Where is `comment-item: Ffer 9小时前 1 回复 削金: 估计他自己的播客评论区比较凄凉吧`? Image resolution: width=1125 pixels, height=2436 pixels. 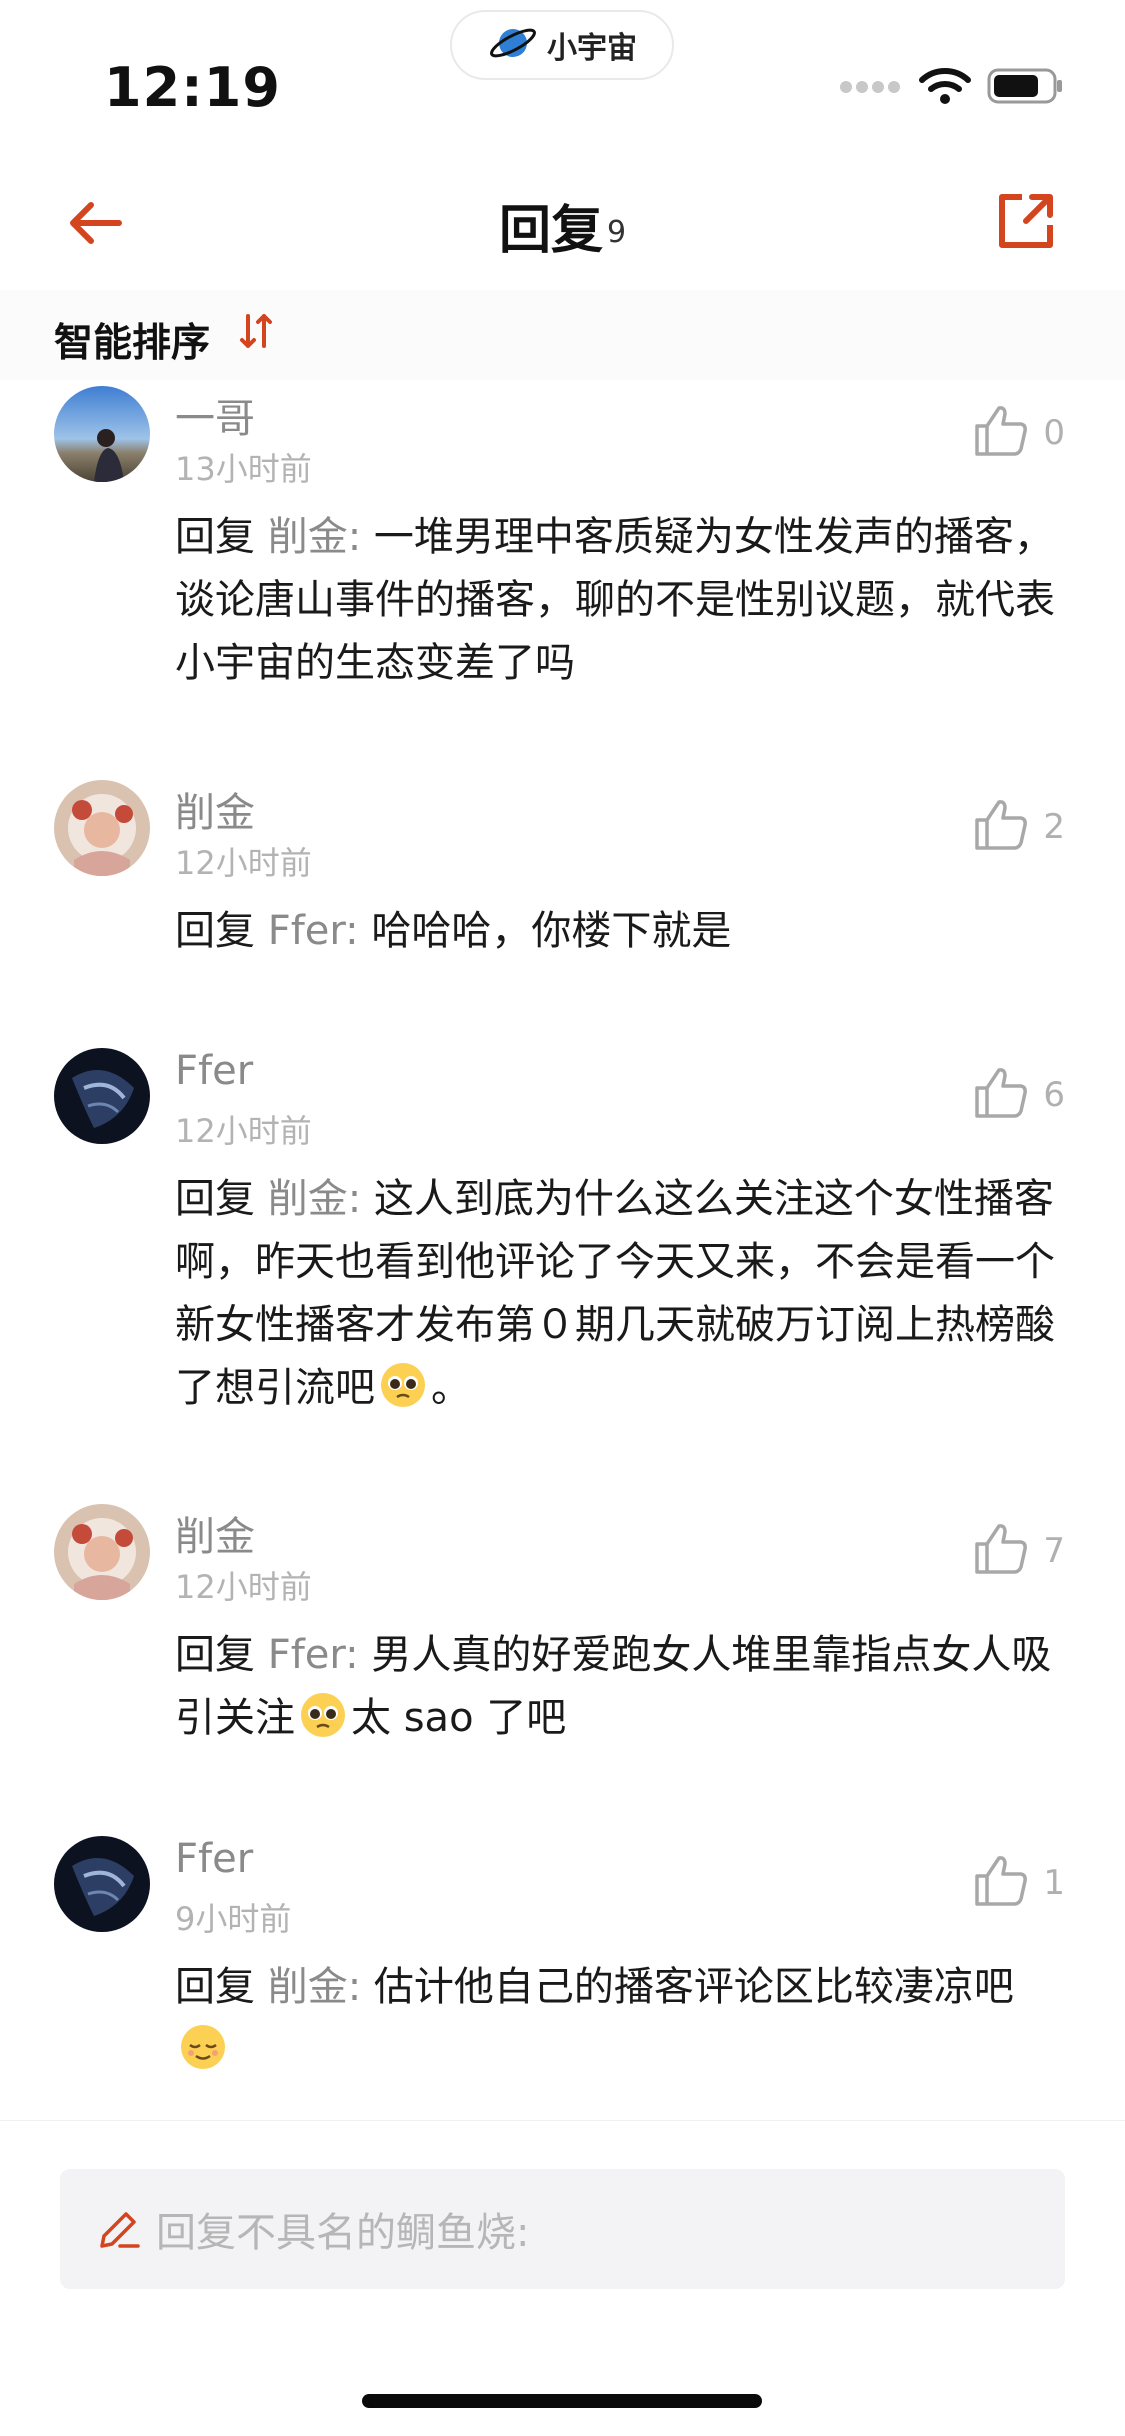 comment-item: Ffer 9小时前 1 回复 削金: 估计他自己的播客评论区比较凄凉吧 is located at coordinates (562, 1981).